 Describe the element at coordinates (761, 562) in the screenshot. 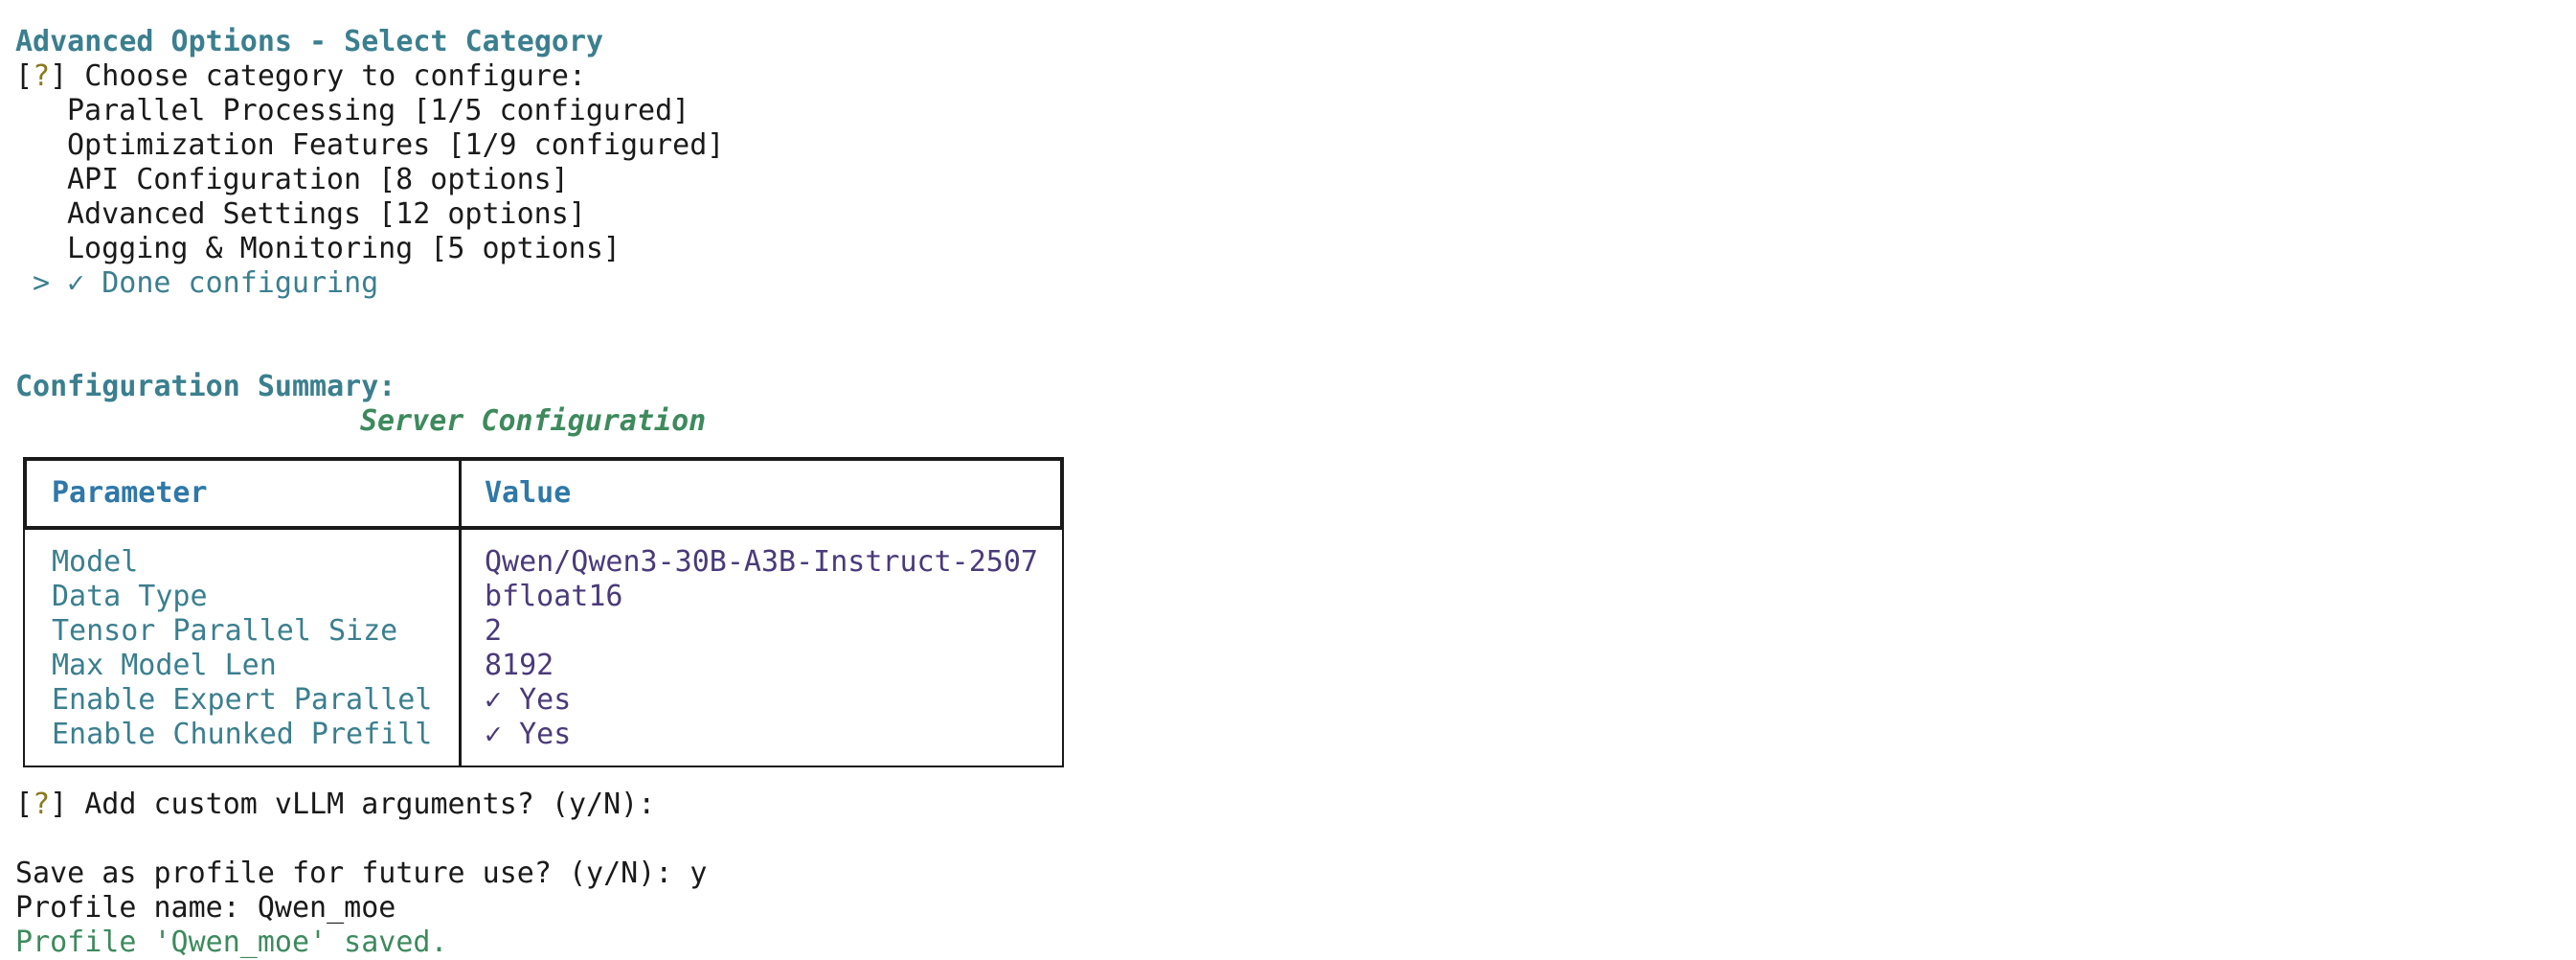

I see `table-row-value: Qwen/Qwen3-30B-A3B-Instruct-2507` at that location.